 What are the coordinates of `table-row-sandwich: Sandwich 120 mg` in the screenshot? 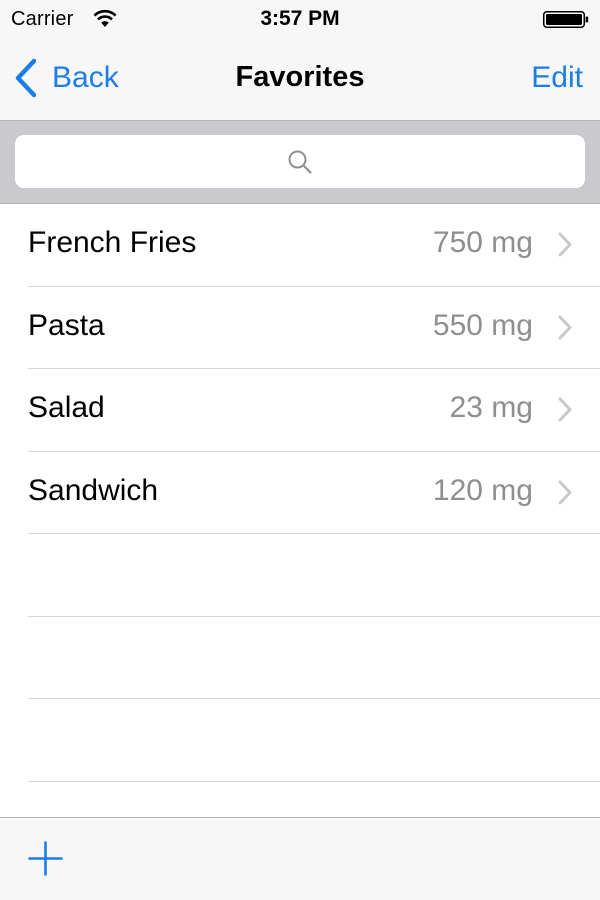 It's located at (300, 493).